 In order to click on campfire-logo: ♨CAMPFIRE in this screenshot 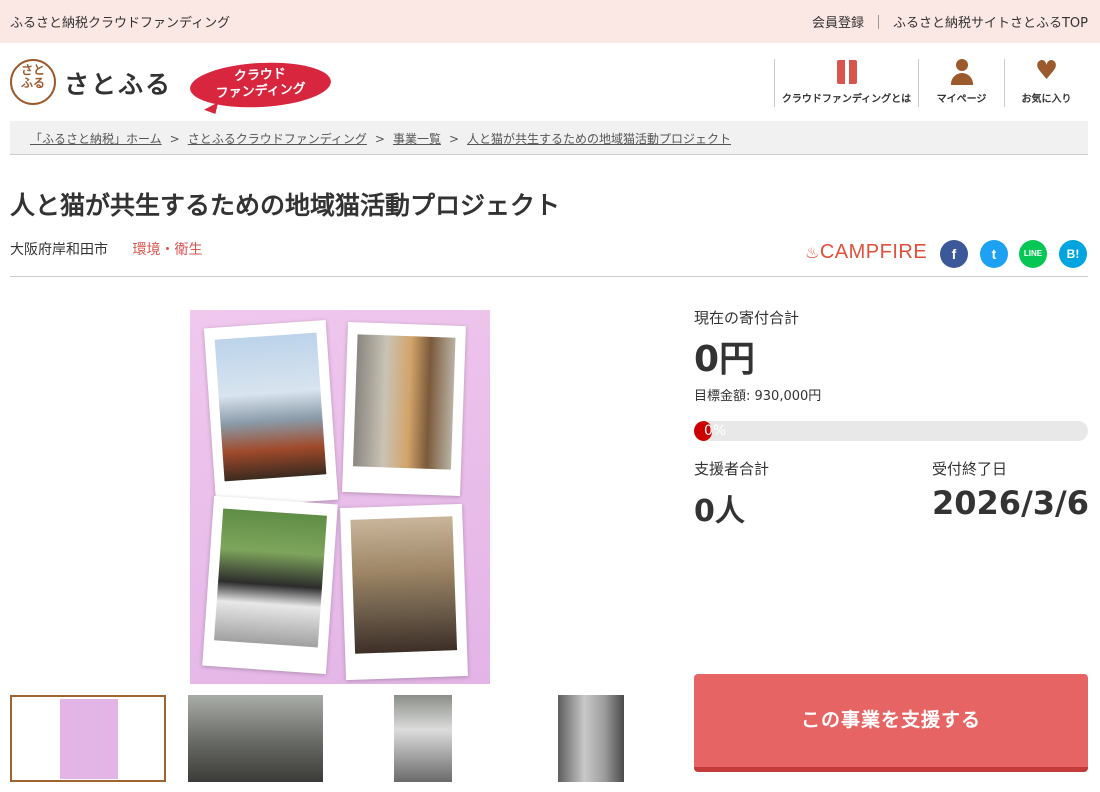, I will do `click(866, 252)`.